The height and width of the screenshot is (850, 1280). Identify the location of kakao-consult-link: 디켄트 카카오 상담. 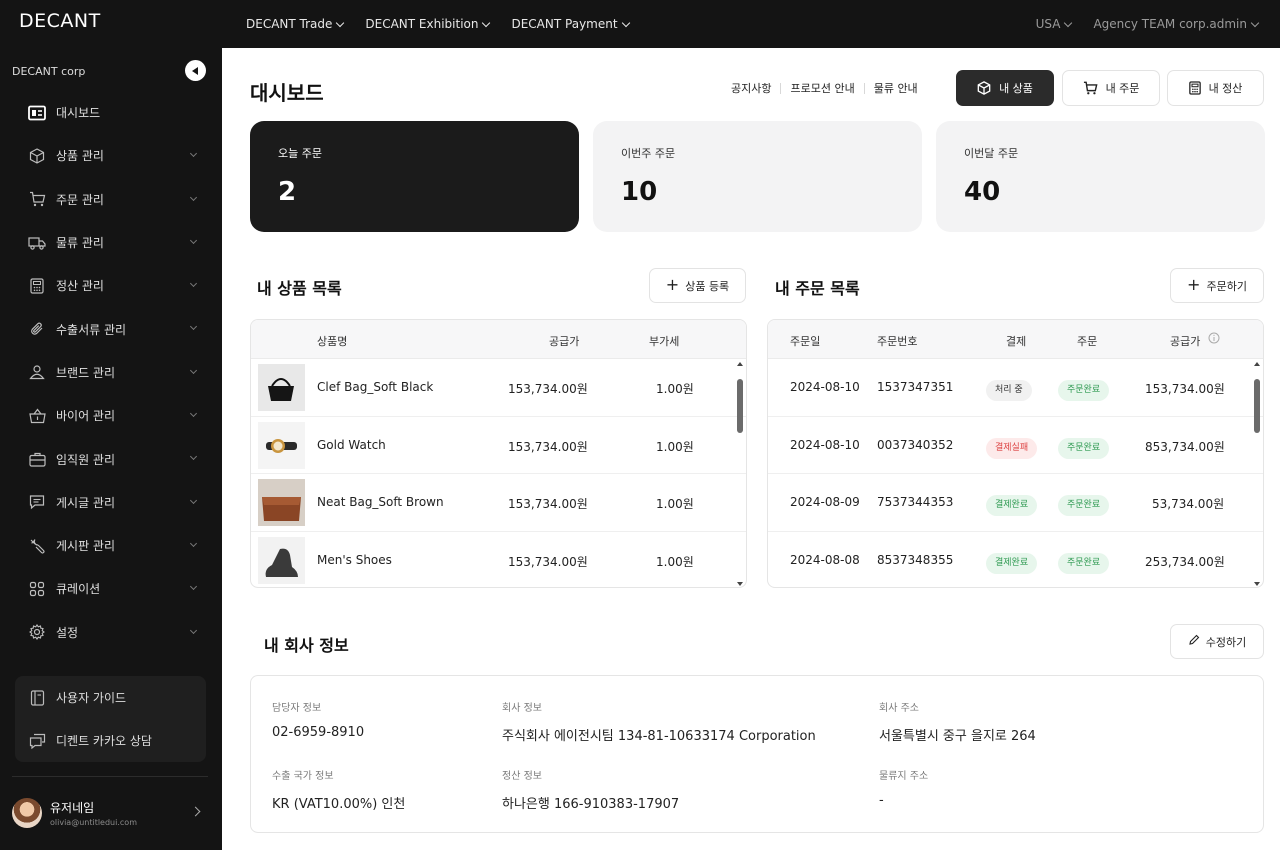
(110, 740).